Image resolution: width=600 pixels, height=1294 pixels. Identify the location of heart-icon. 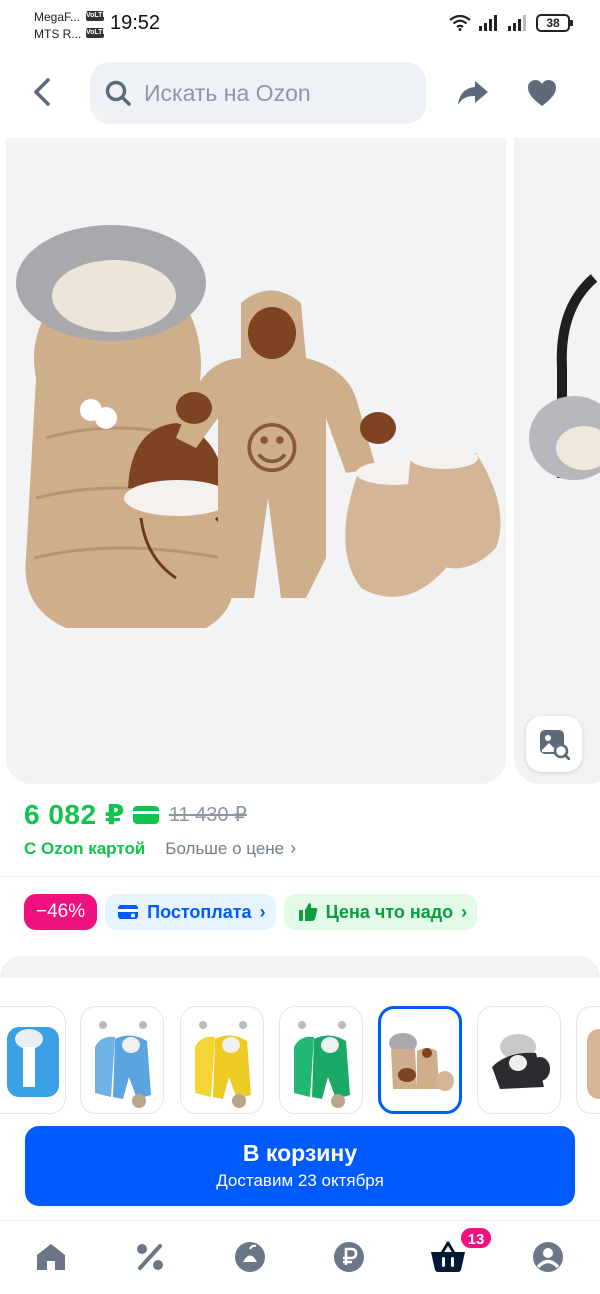
(542, 93).